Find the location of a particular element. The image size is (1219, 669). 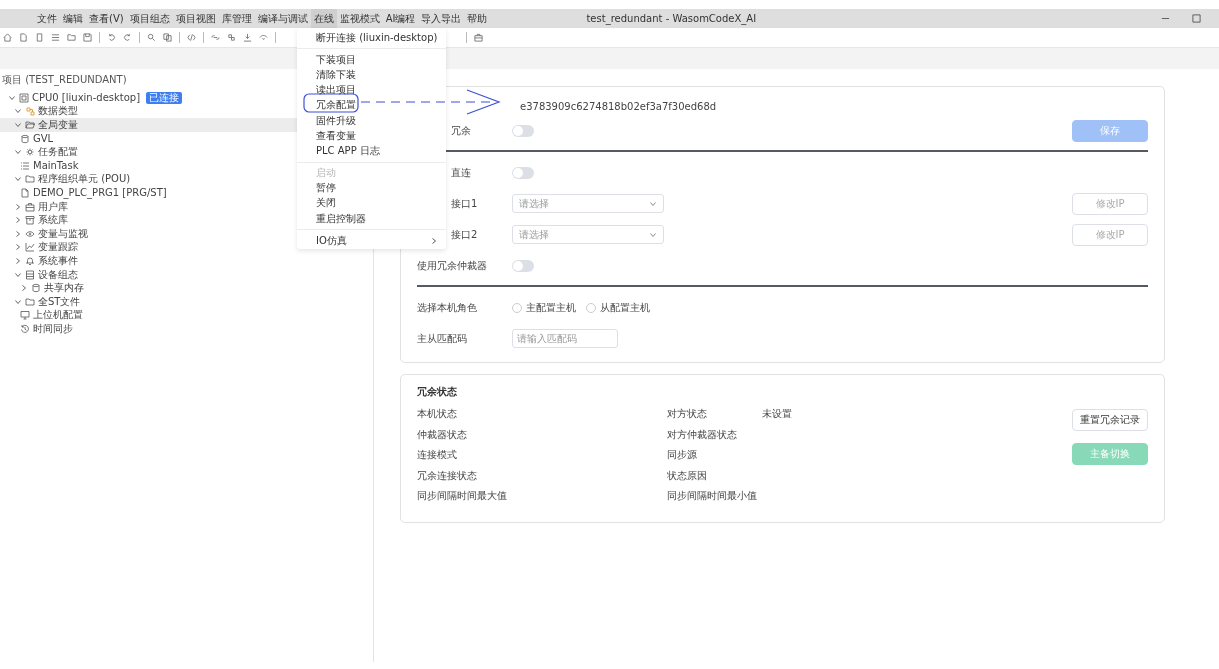

status-label: 连接模式 is located at coordinates (437, 455).